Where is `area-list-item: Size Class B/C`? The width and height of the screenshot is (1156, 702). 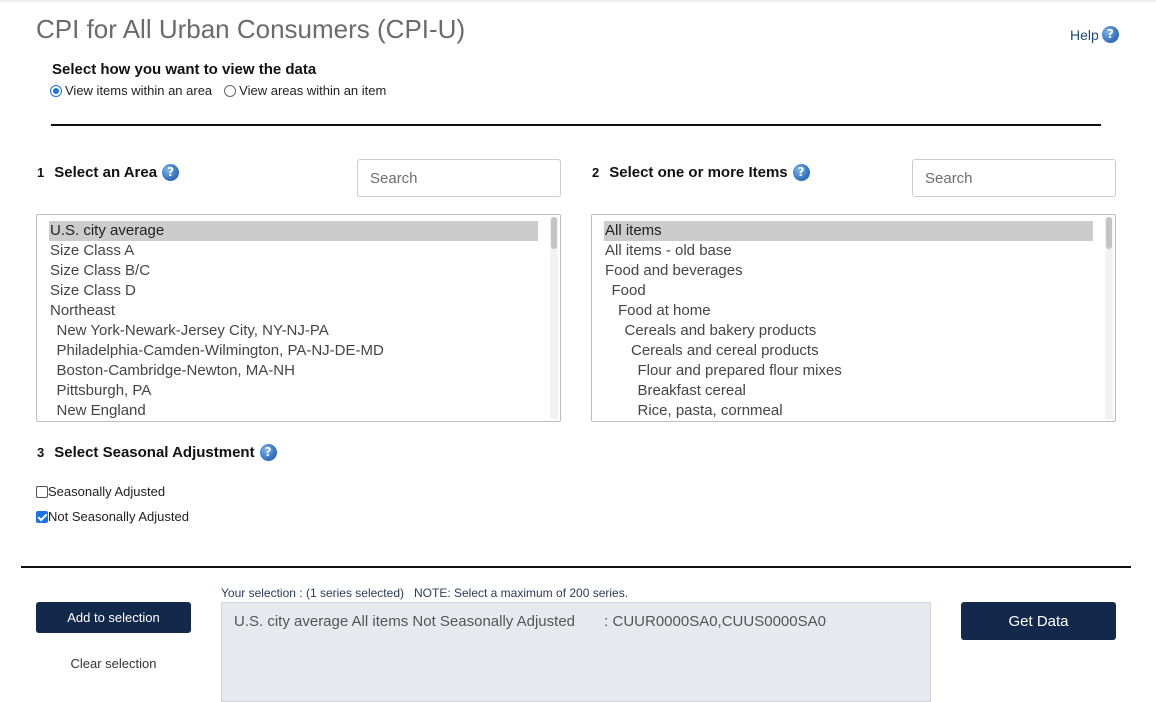
area-list-item: Size Class B/C is located at coordinates (293, 271).